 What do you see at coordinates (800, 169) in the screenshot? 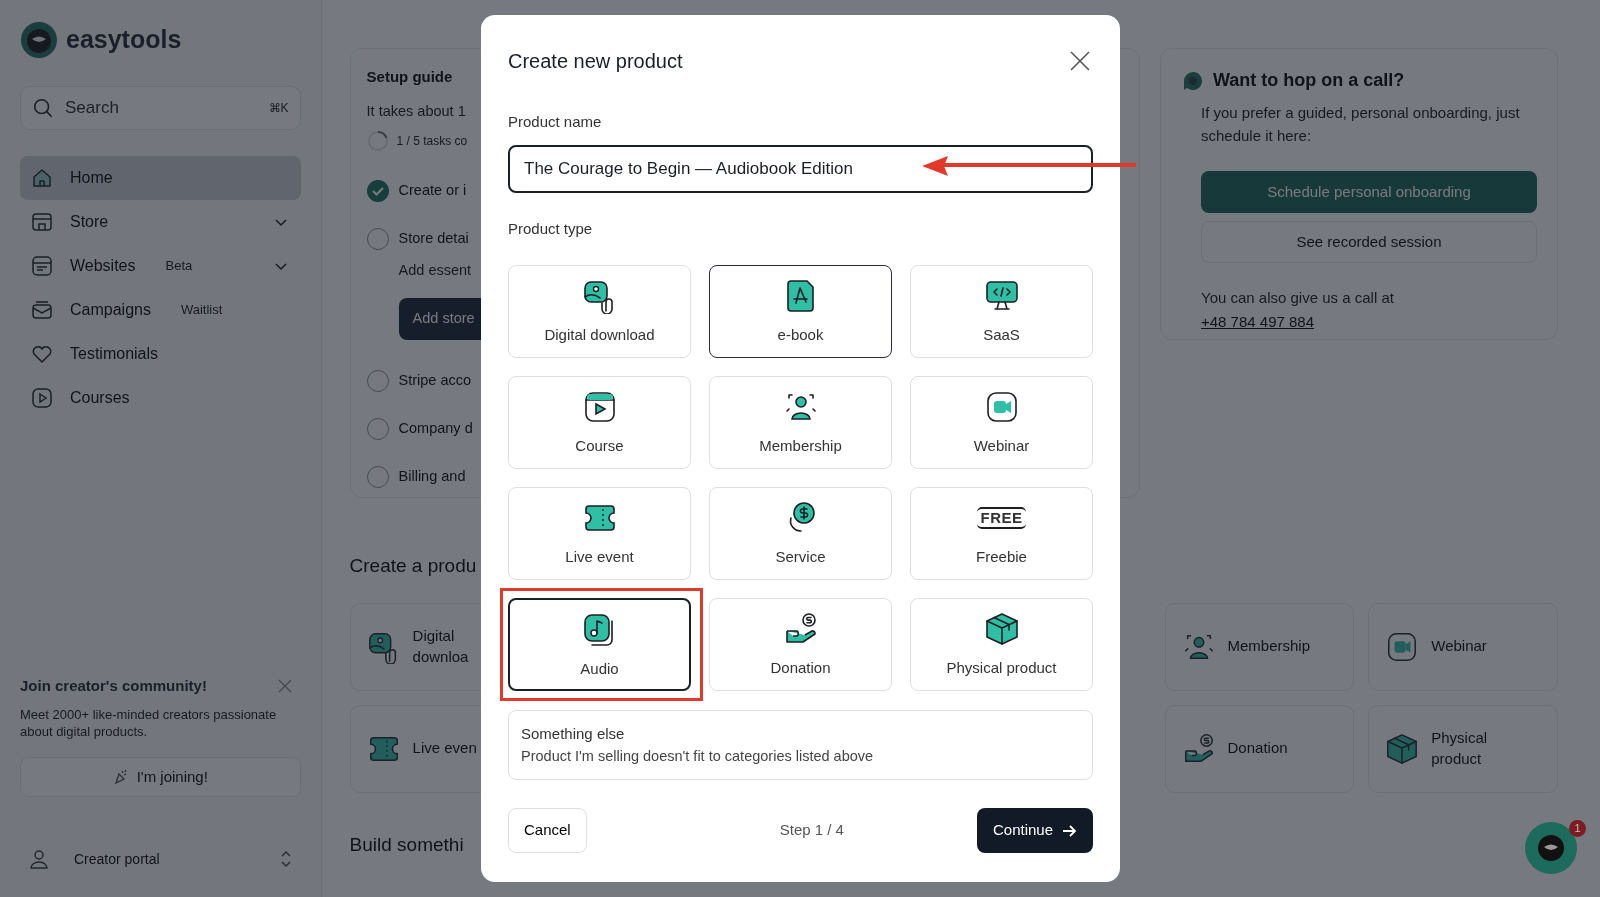
I see `product-name-field: The Courage to Begin — Audiobook Edition` at bounding box center [800, 169].